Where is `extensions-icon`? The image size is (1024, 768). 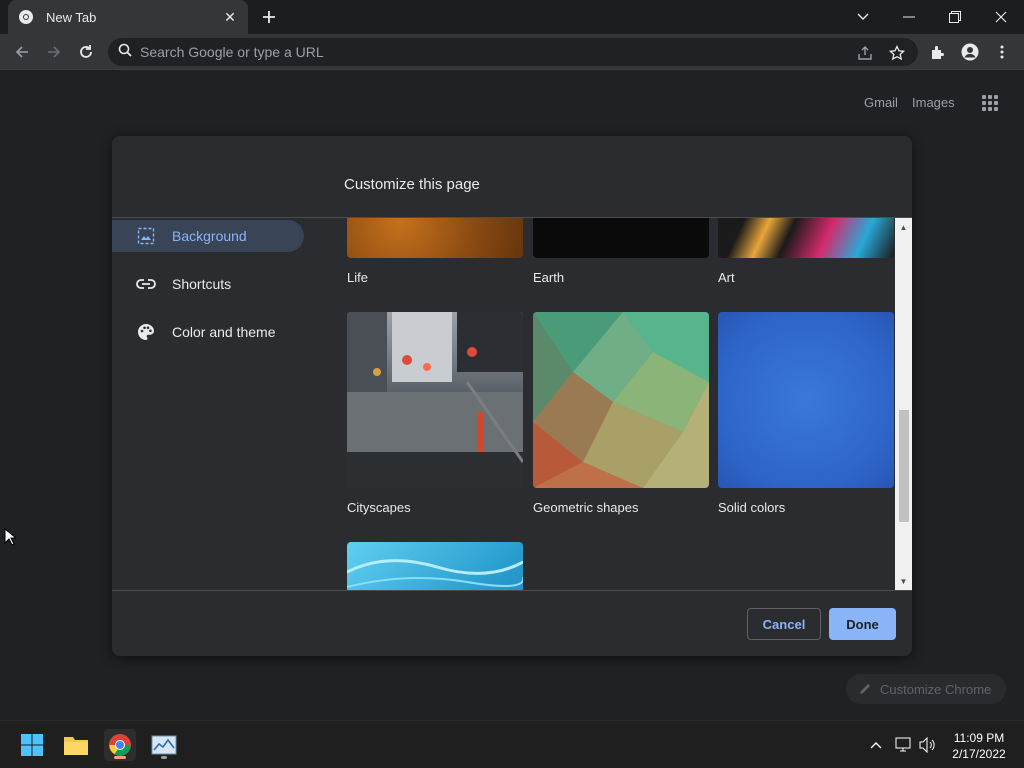 extensions-icon is located at coordinates (938, 52).